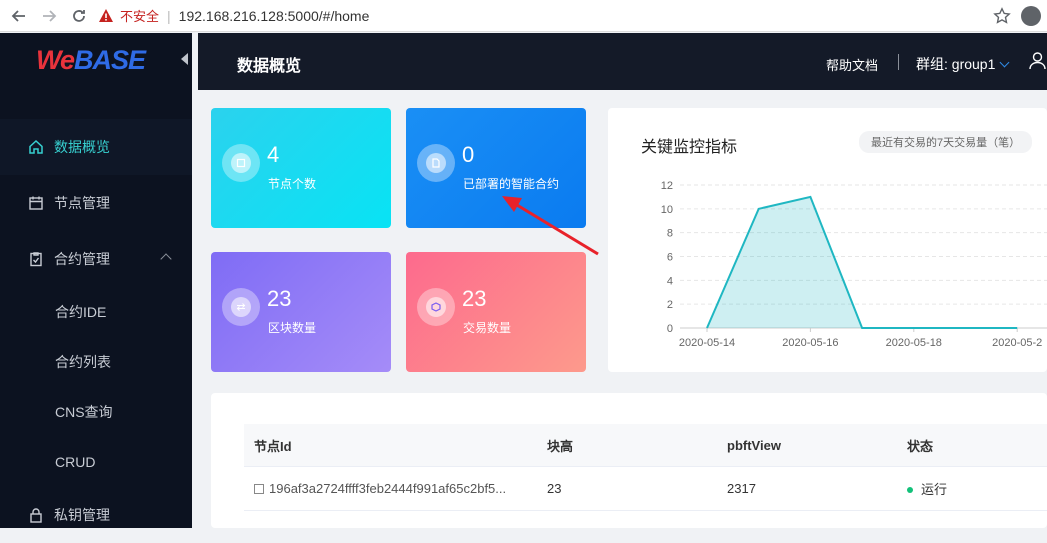 The height and width of the screenshot is (543, 1047). Describe the element at coordinates (36, 203) in the screenshot. I see `calendar-icon` at that location.